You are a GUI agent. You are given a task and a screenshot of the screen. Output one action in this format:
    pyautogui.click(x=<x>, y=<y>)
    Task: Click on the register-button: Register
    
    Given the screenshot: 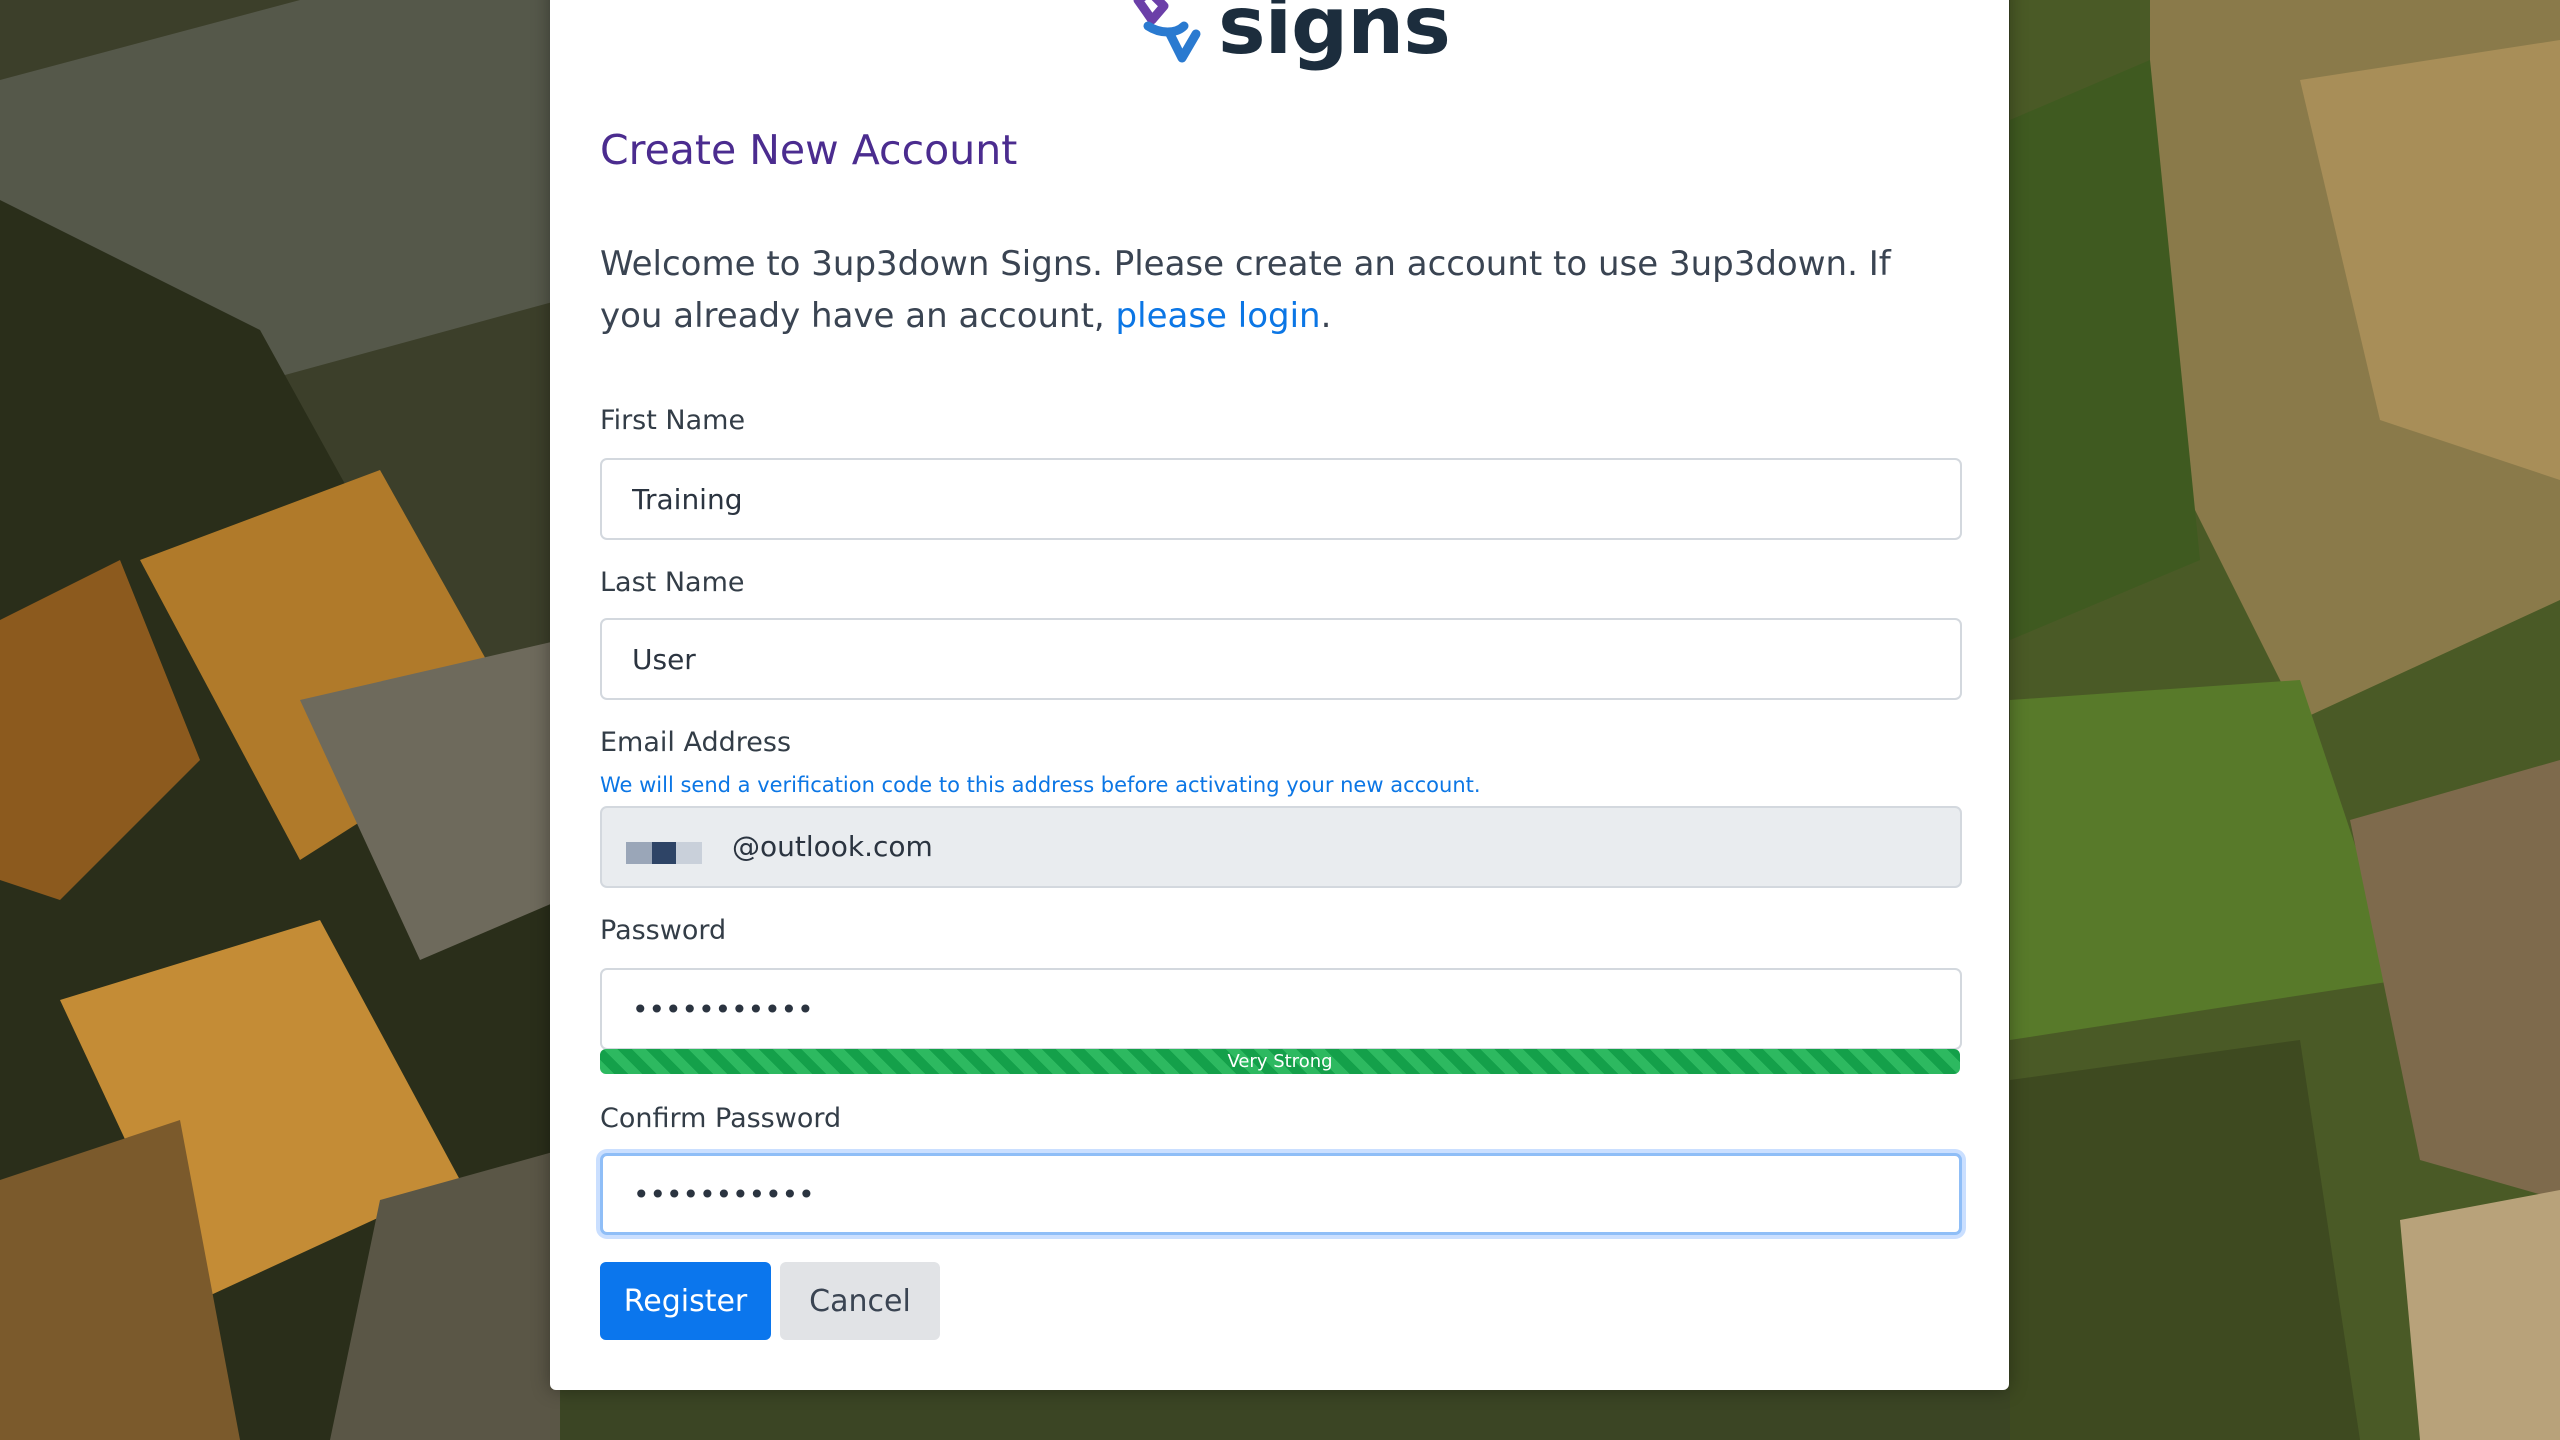 What is the action you would take?
    pyautogui.click(x=685, y=1301)
    